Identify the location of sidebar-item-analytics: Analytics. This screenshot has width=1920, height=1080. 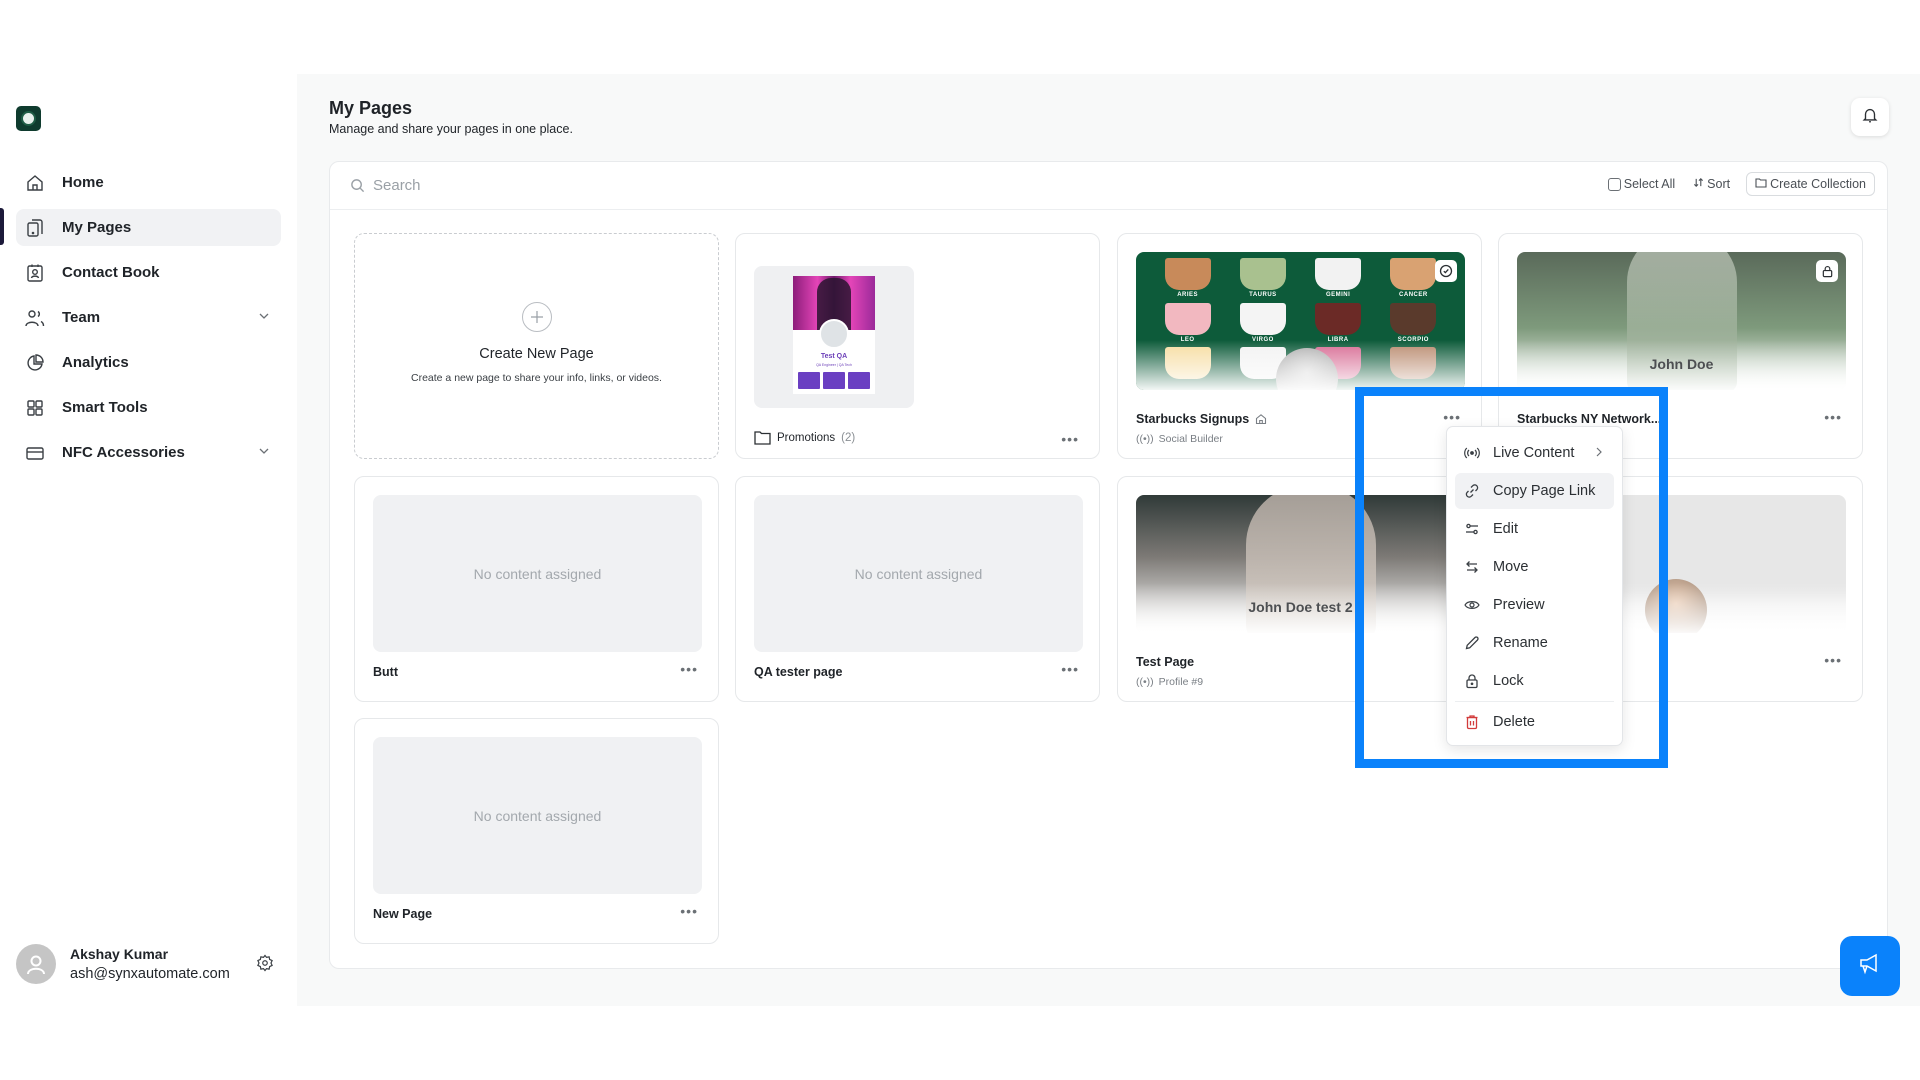
(148, 362).